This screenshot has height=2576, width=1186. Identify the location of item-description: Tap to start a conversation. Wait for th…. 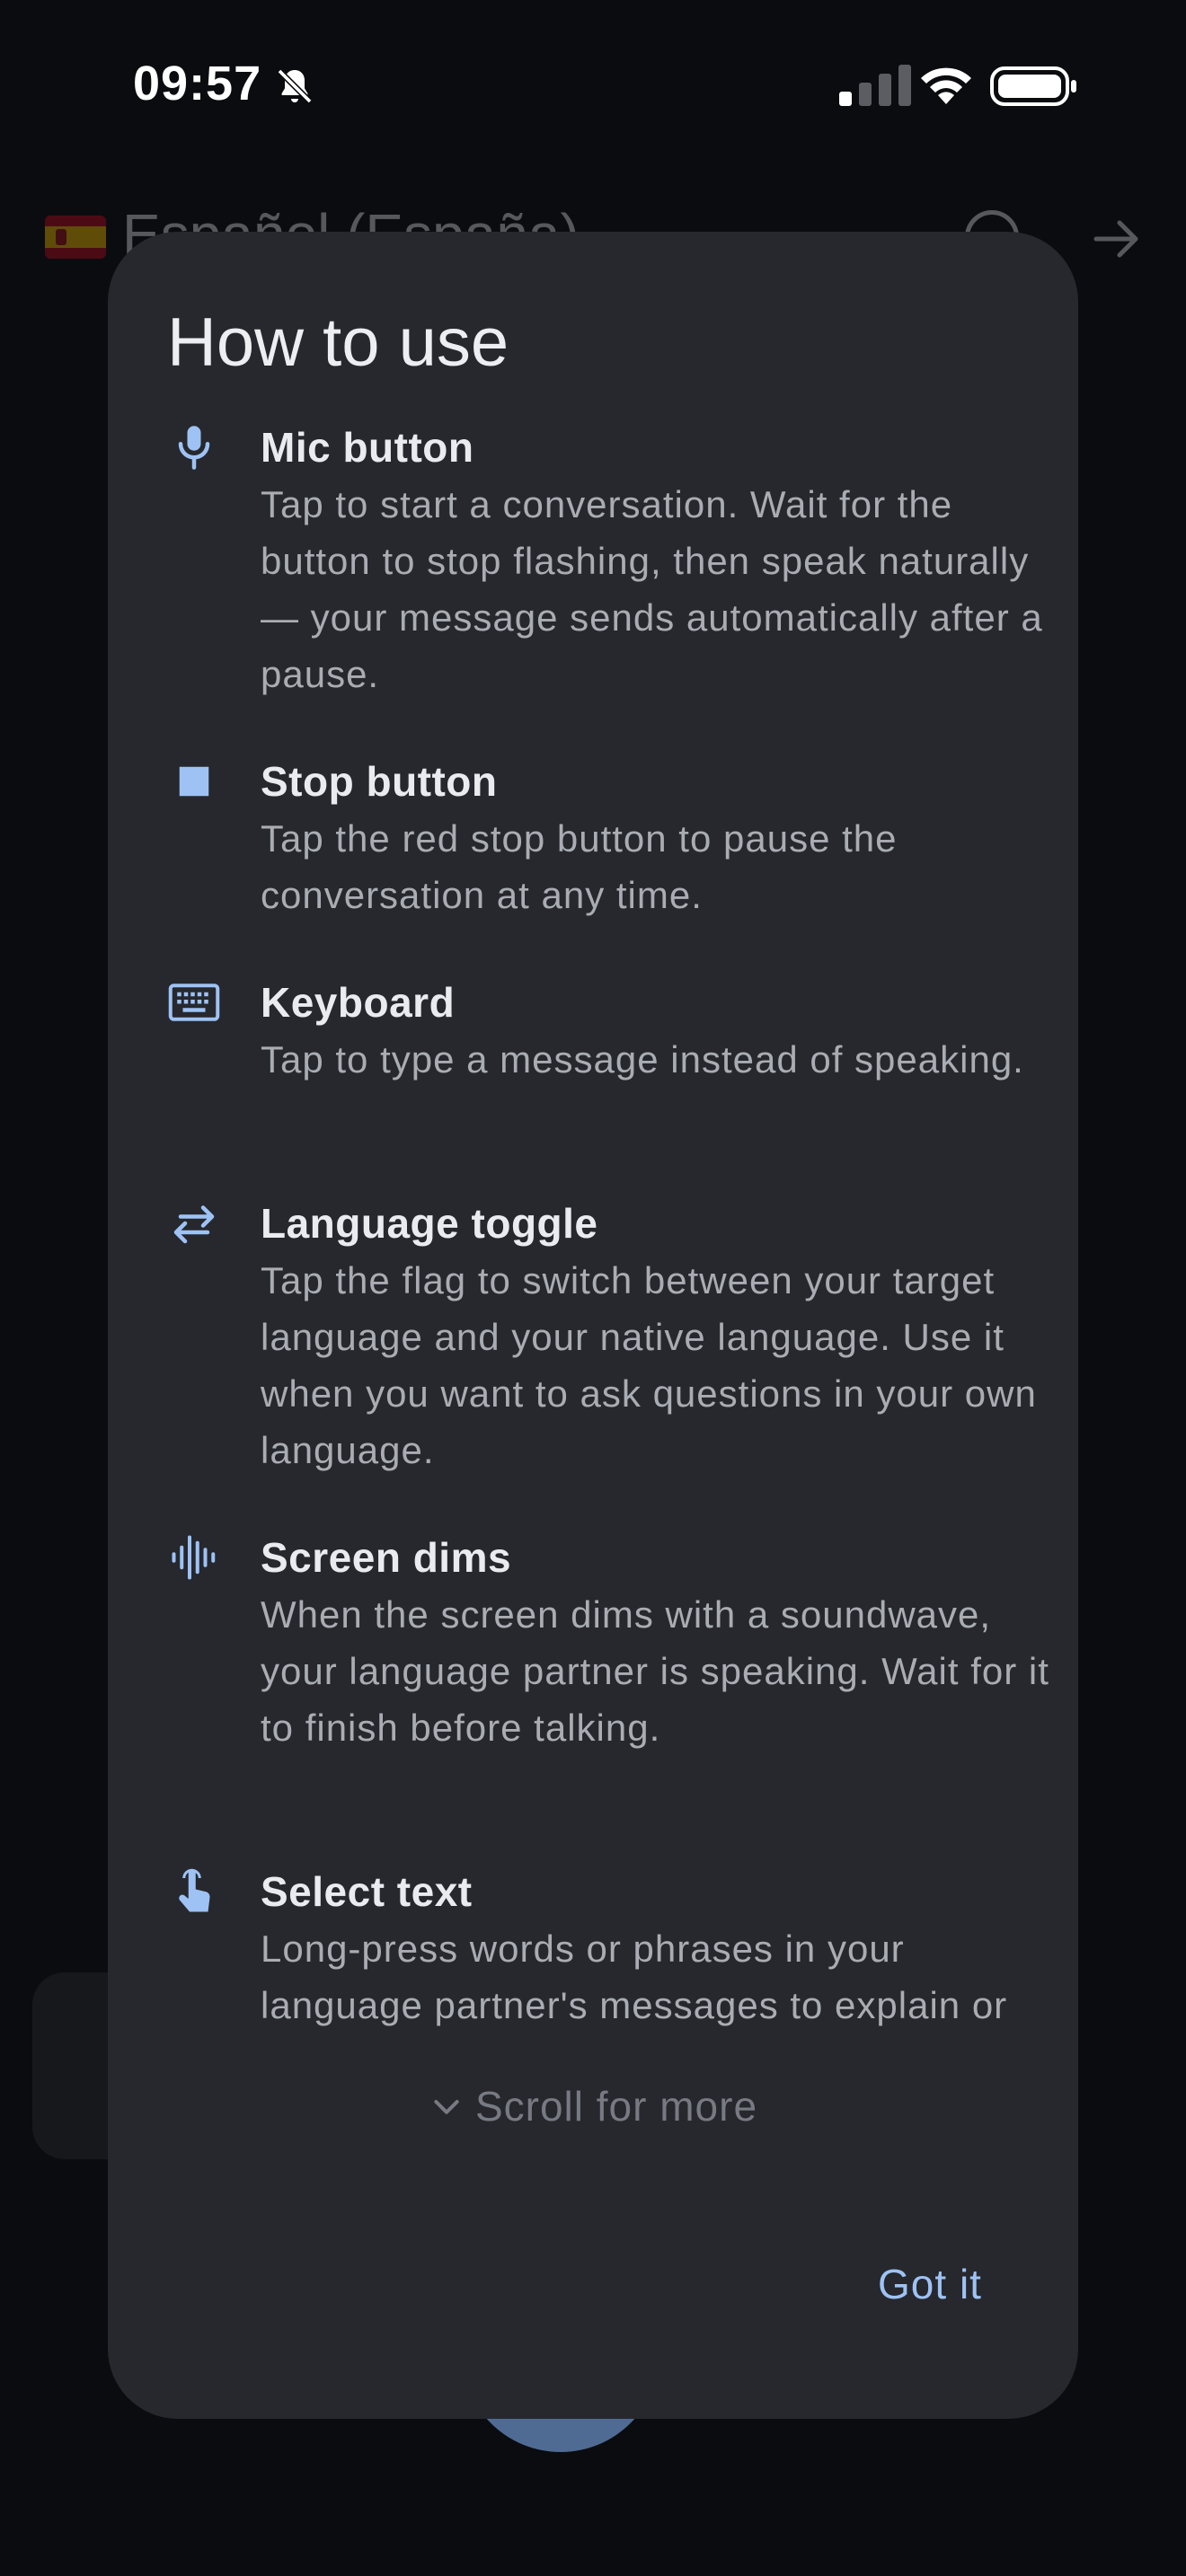
(652, 589).